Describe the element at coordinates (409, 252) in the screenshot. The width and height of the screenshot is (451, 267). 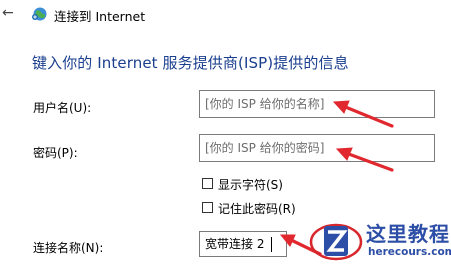
I see `watermark-url: herecours.com` at that location.